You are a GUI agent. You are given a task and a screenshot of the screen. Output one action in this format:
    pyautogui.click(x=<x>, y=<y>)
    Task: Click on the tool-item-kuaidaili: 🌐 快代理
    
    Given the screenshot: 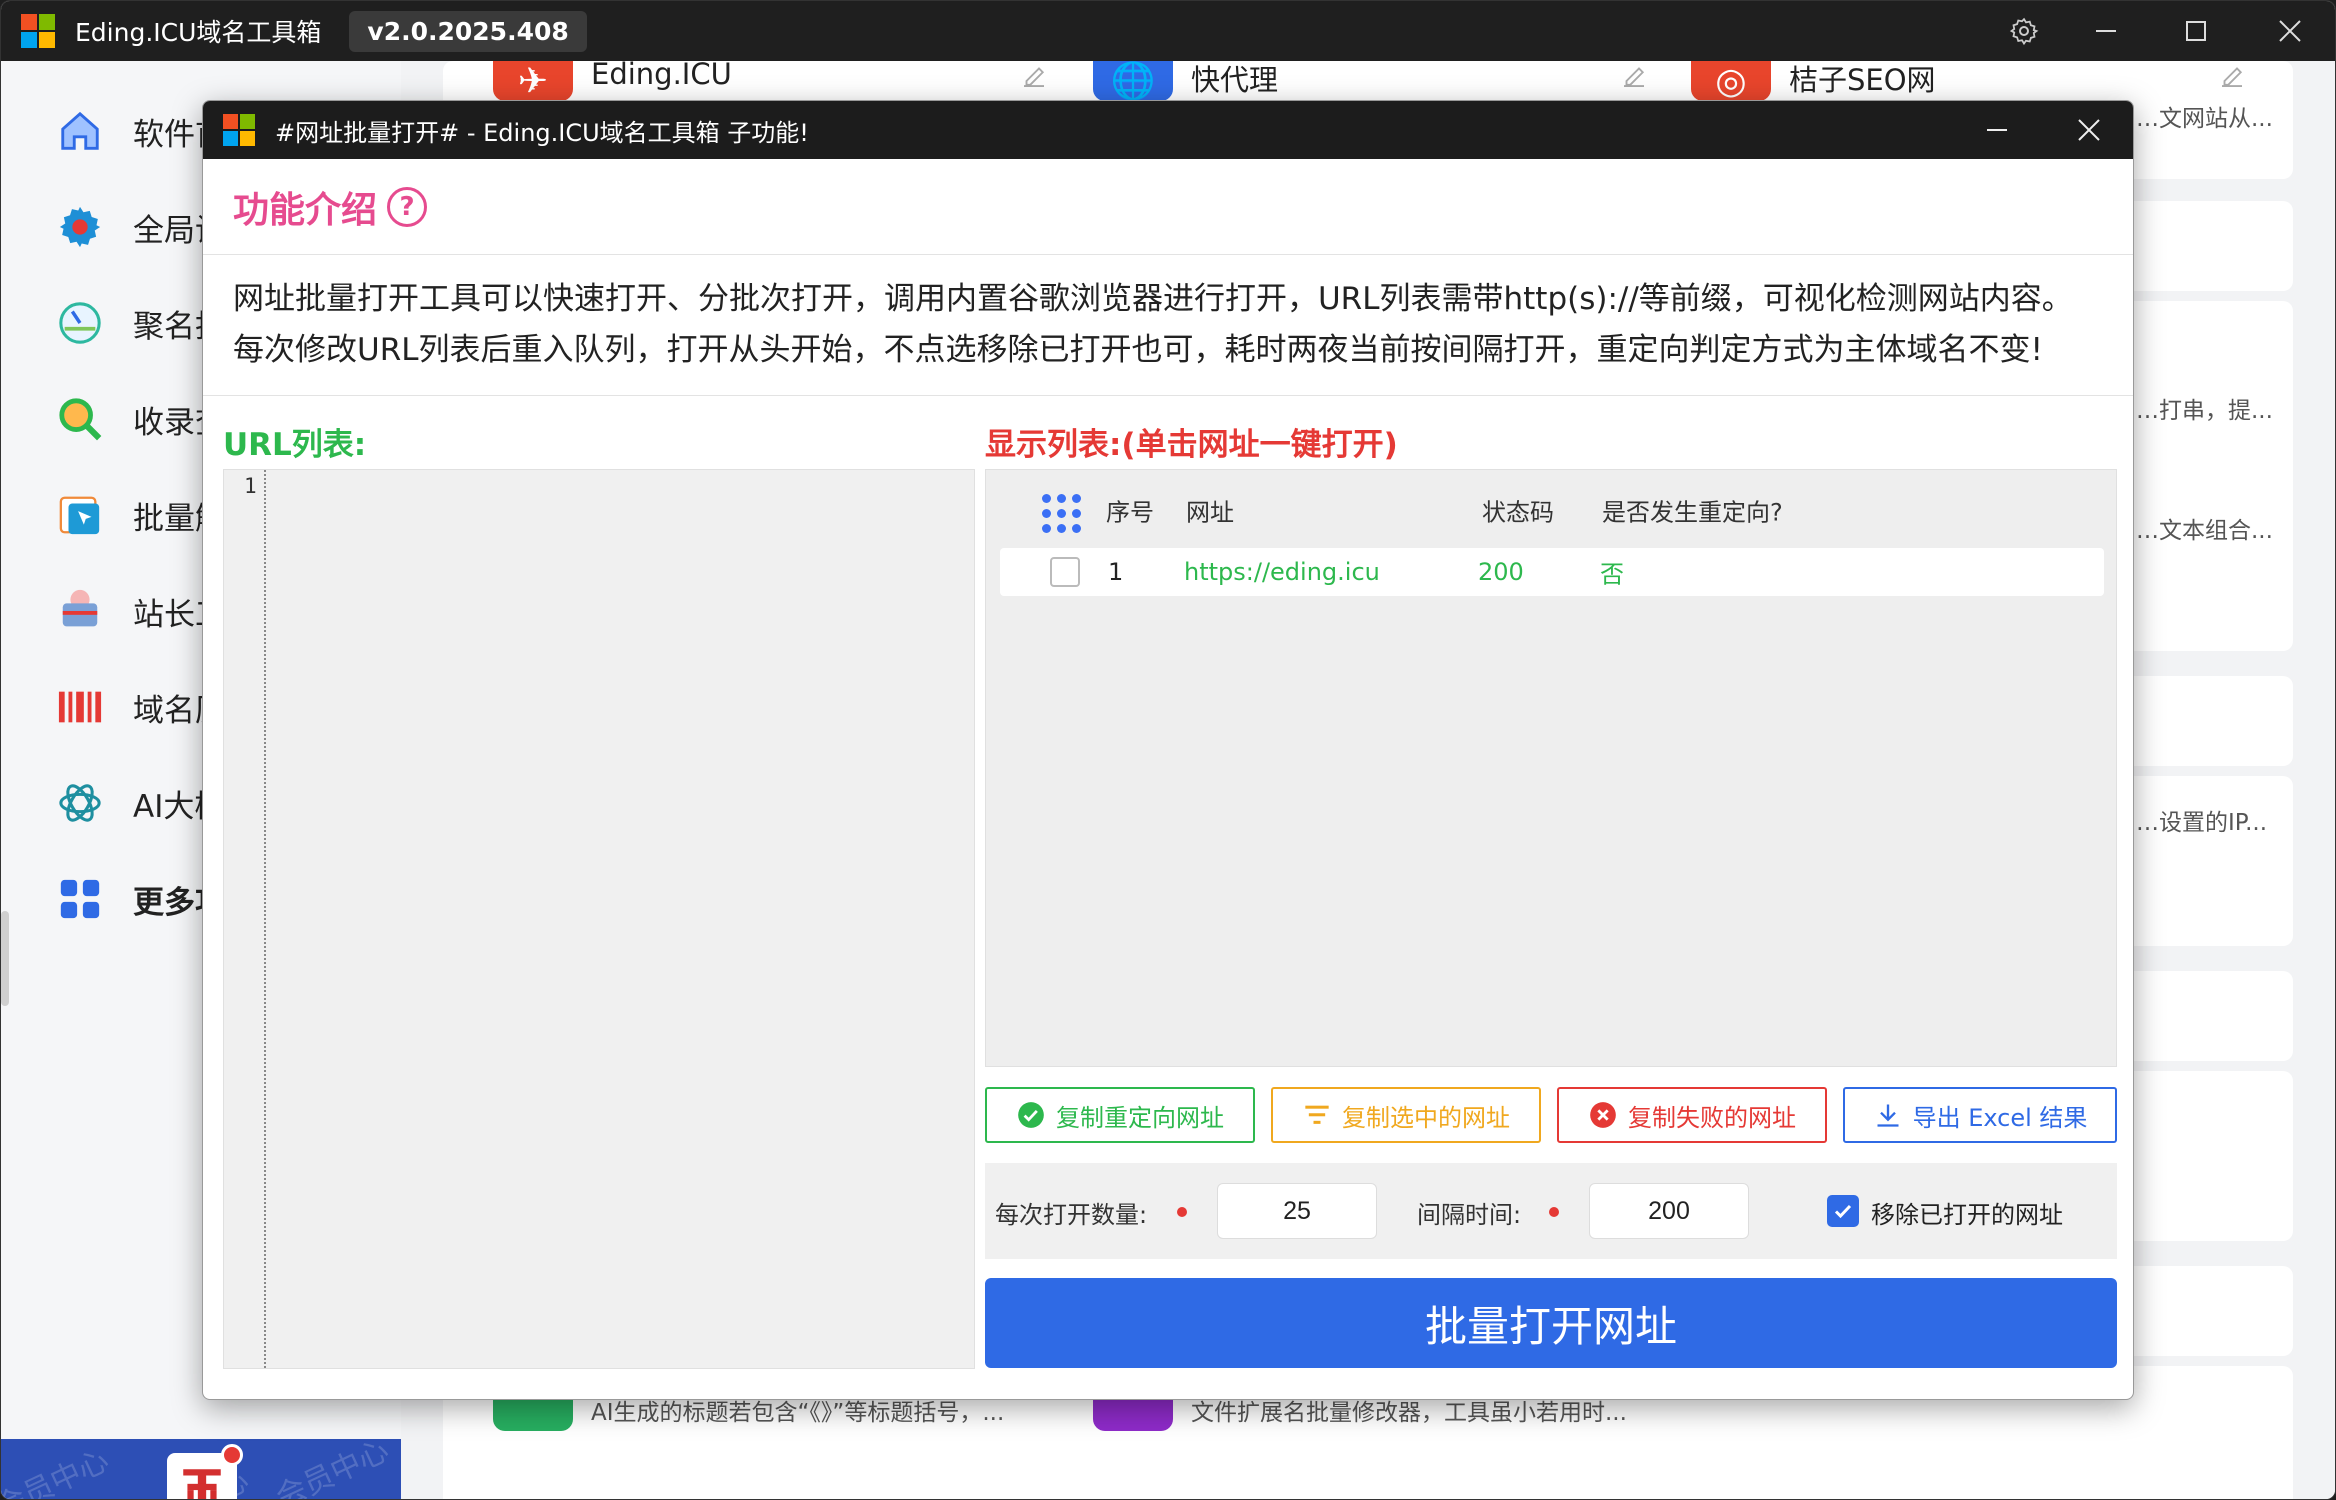 What is the action you would take?
    pyautogui.click(x=1185, y=81)
    